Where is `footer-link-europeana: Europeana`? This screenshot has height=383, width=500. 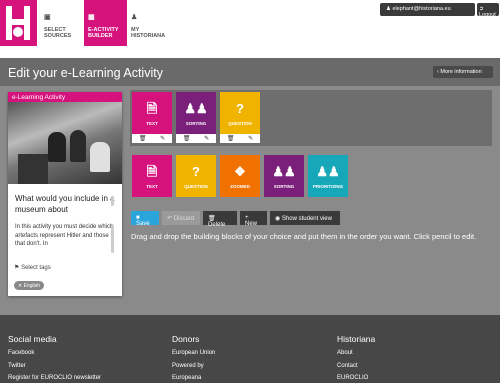
footer-link-europeana: Europeana is located at coordinates (193, 377).